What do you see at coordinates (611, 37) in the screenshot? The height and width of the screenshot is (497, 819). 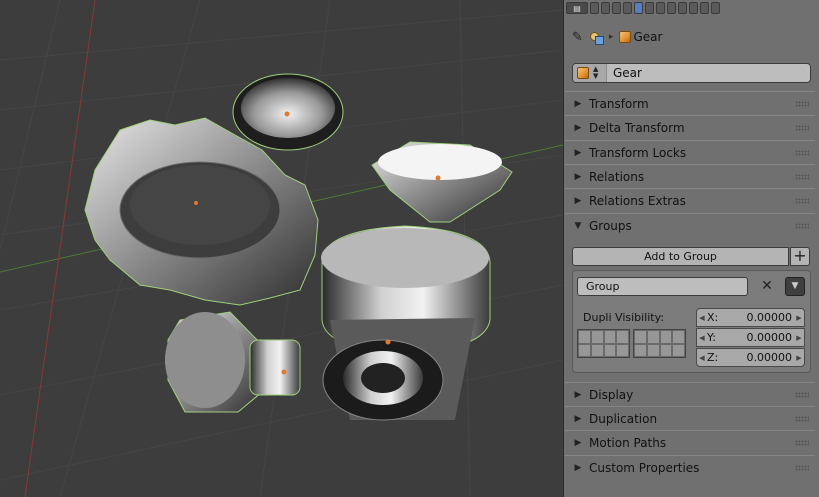 I see `chevron-right-icon: ▸` at bounding box center [611, 37].